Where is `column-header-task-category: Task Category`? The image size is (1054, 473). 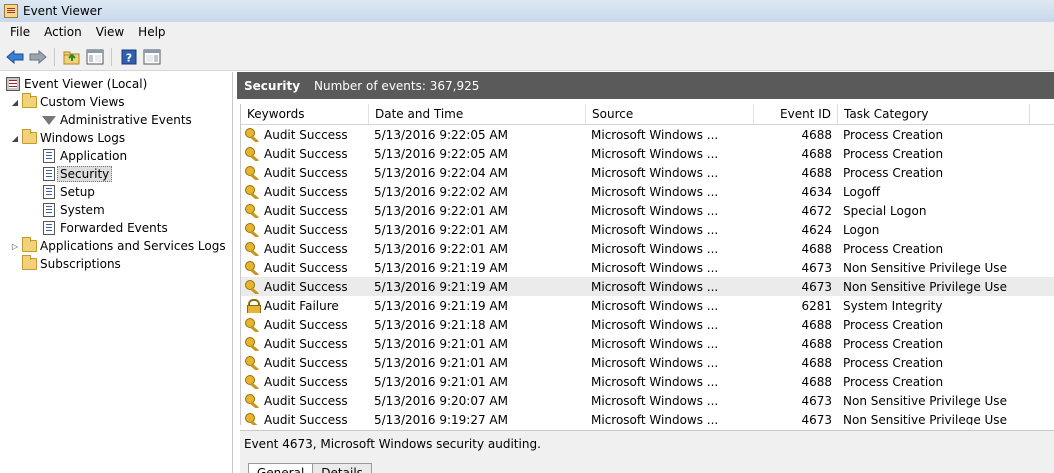
column-header-task-category: Task Category is located at coordinates (934, 114).